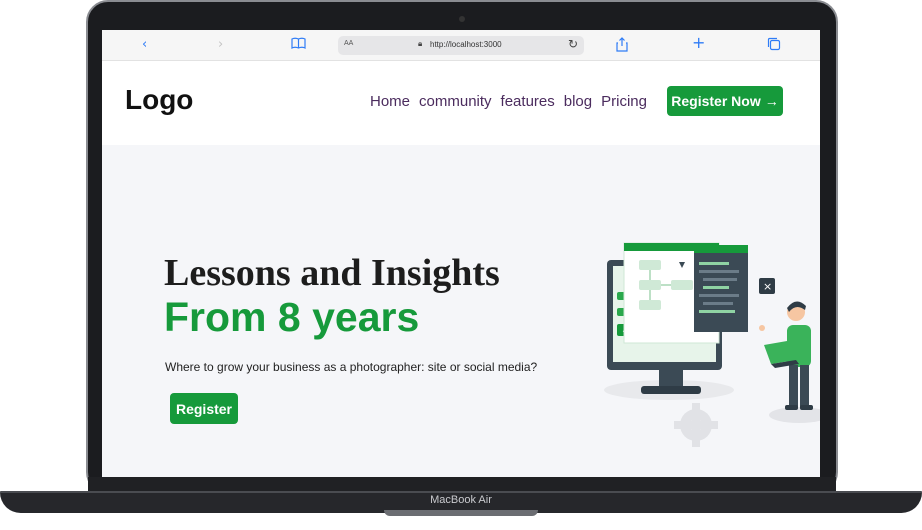 The height and width of the screenshot is (530, 922). I want to click on back-icon: ‹, so click(144, 45).